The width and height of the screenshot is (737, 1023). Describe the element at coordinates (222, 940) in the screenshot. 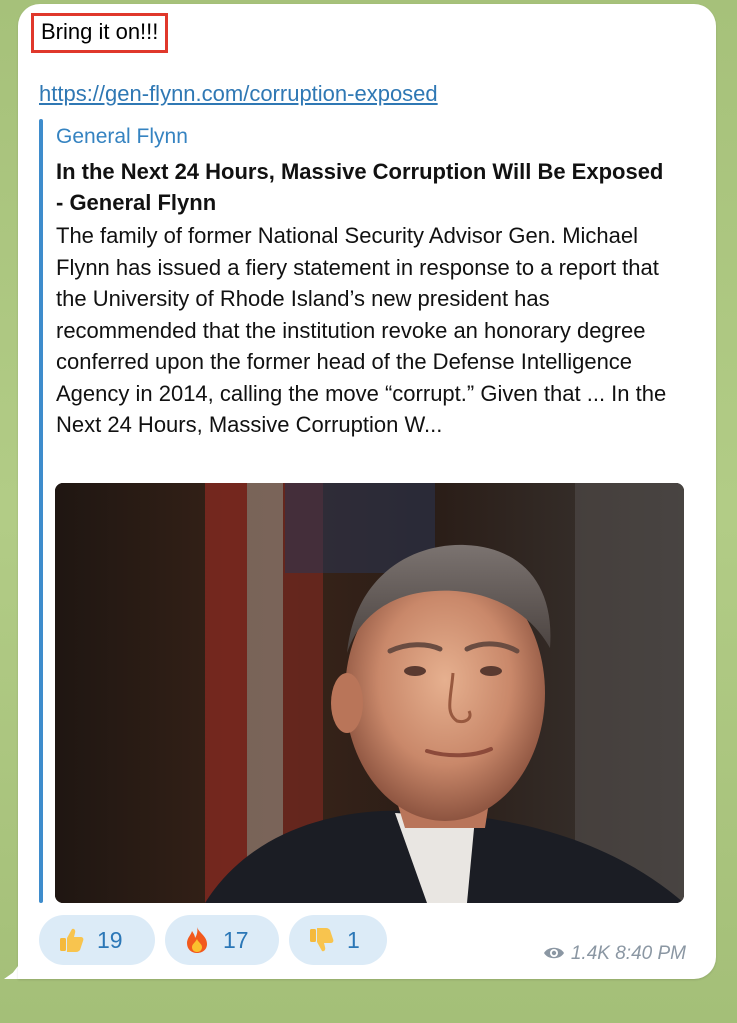

I see `reaction-fire: 17` at that location.